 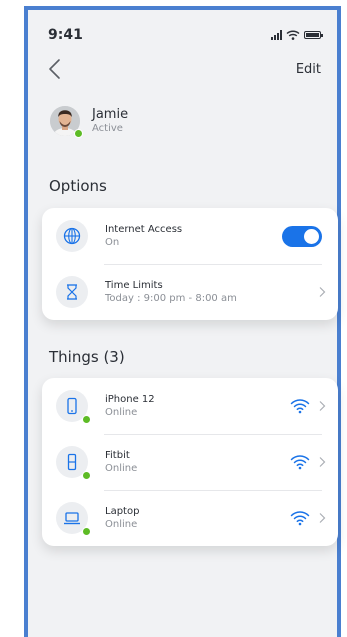 I want to click on time-limits-label: Time Limits, so click(x=134, y=285).